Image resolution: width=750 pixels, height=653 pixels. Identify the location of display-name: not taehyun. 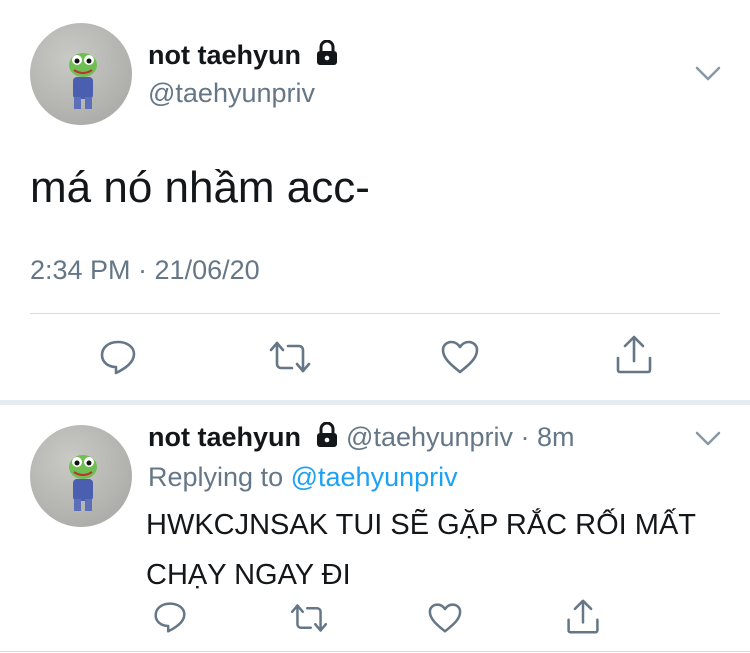
(224, 55).